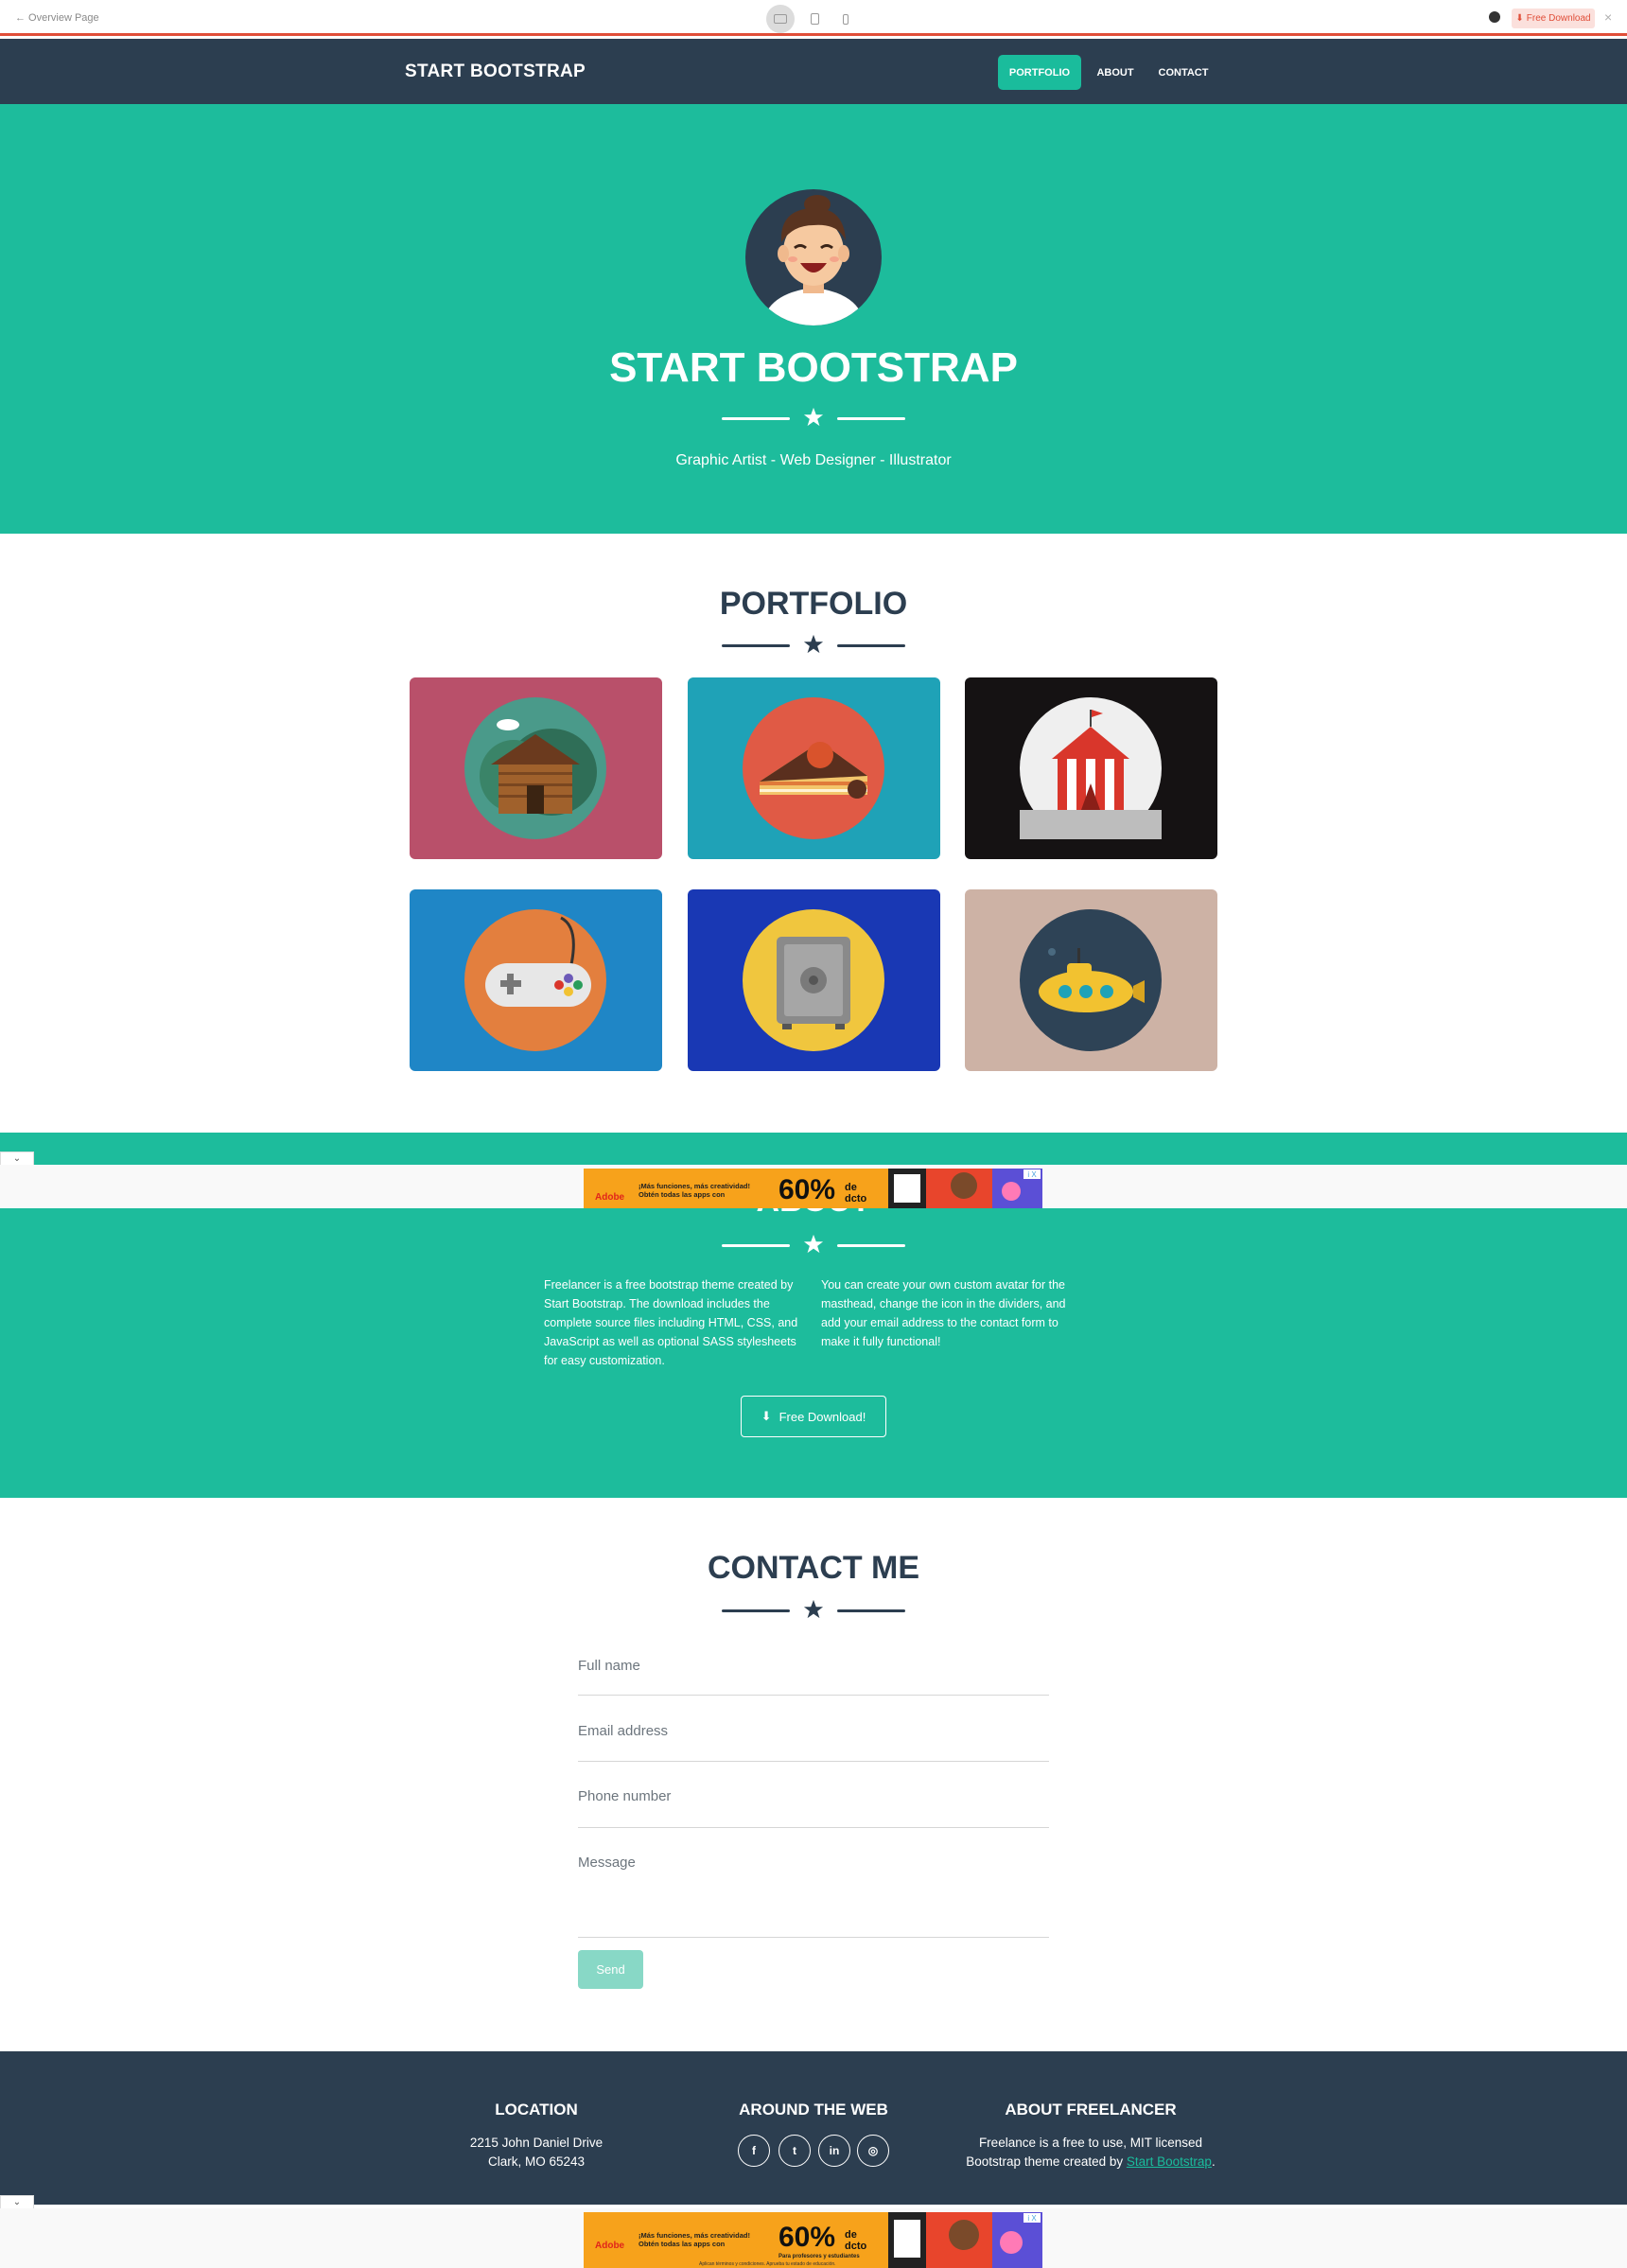 The width and height of the screenshot is (1627, 2268). What do you see at coordinates (623, 1731) in the screenshot?
I see `email-placeholder: Email address` at bounding box center [623, 1731].